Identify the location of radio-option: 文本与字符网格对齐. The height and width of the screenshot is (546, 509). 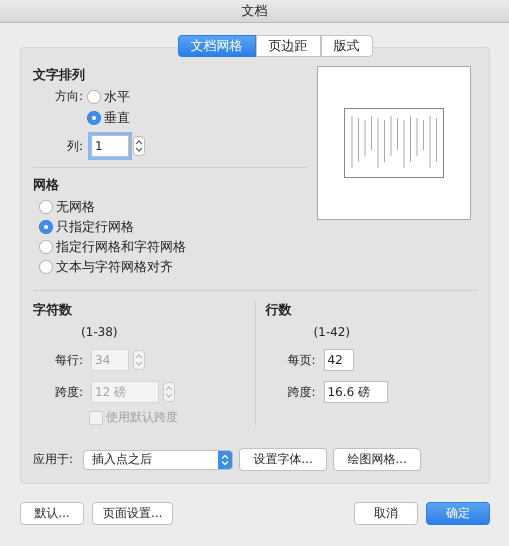
(173, 267).